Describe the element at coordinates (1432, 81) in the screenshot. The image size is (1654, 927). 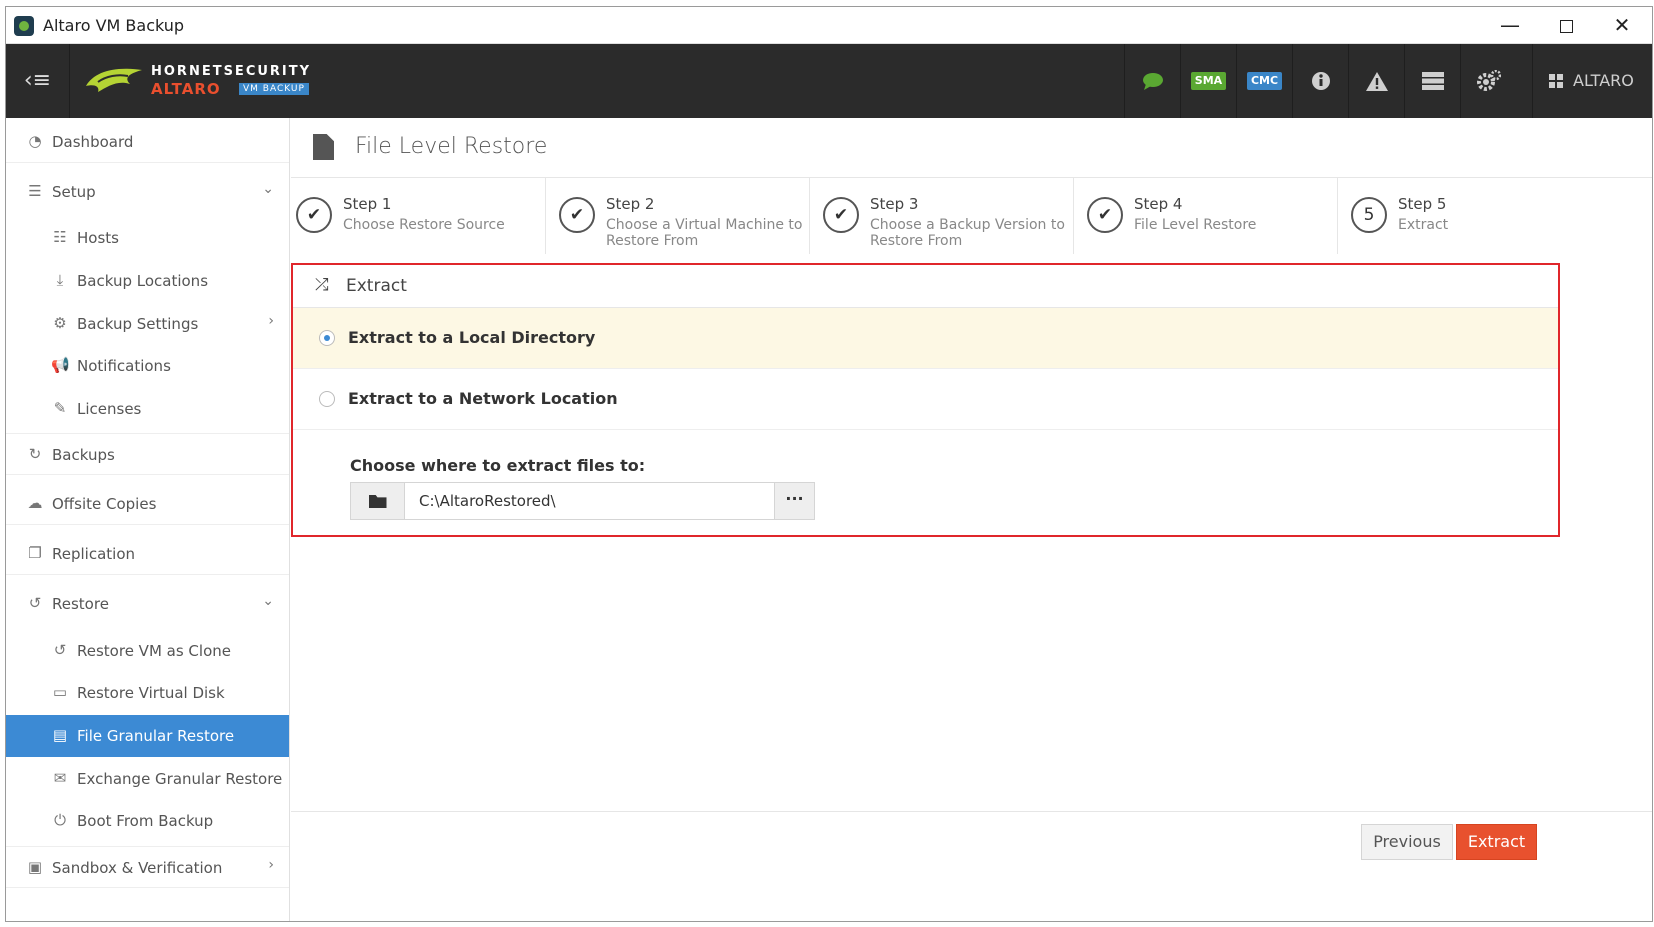
I see `servers-button` at that location.